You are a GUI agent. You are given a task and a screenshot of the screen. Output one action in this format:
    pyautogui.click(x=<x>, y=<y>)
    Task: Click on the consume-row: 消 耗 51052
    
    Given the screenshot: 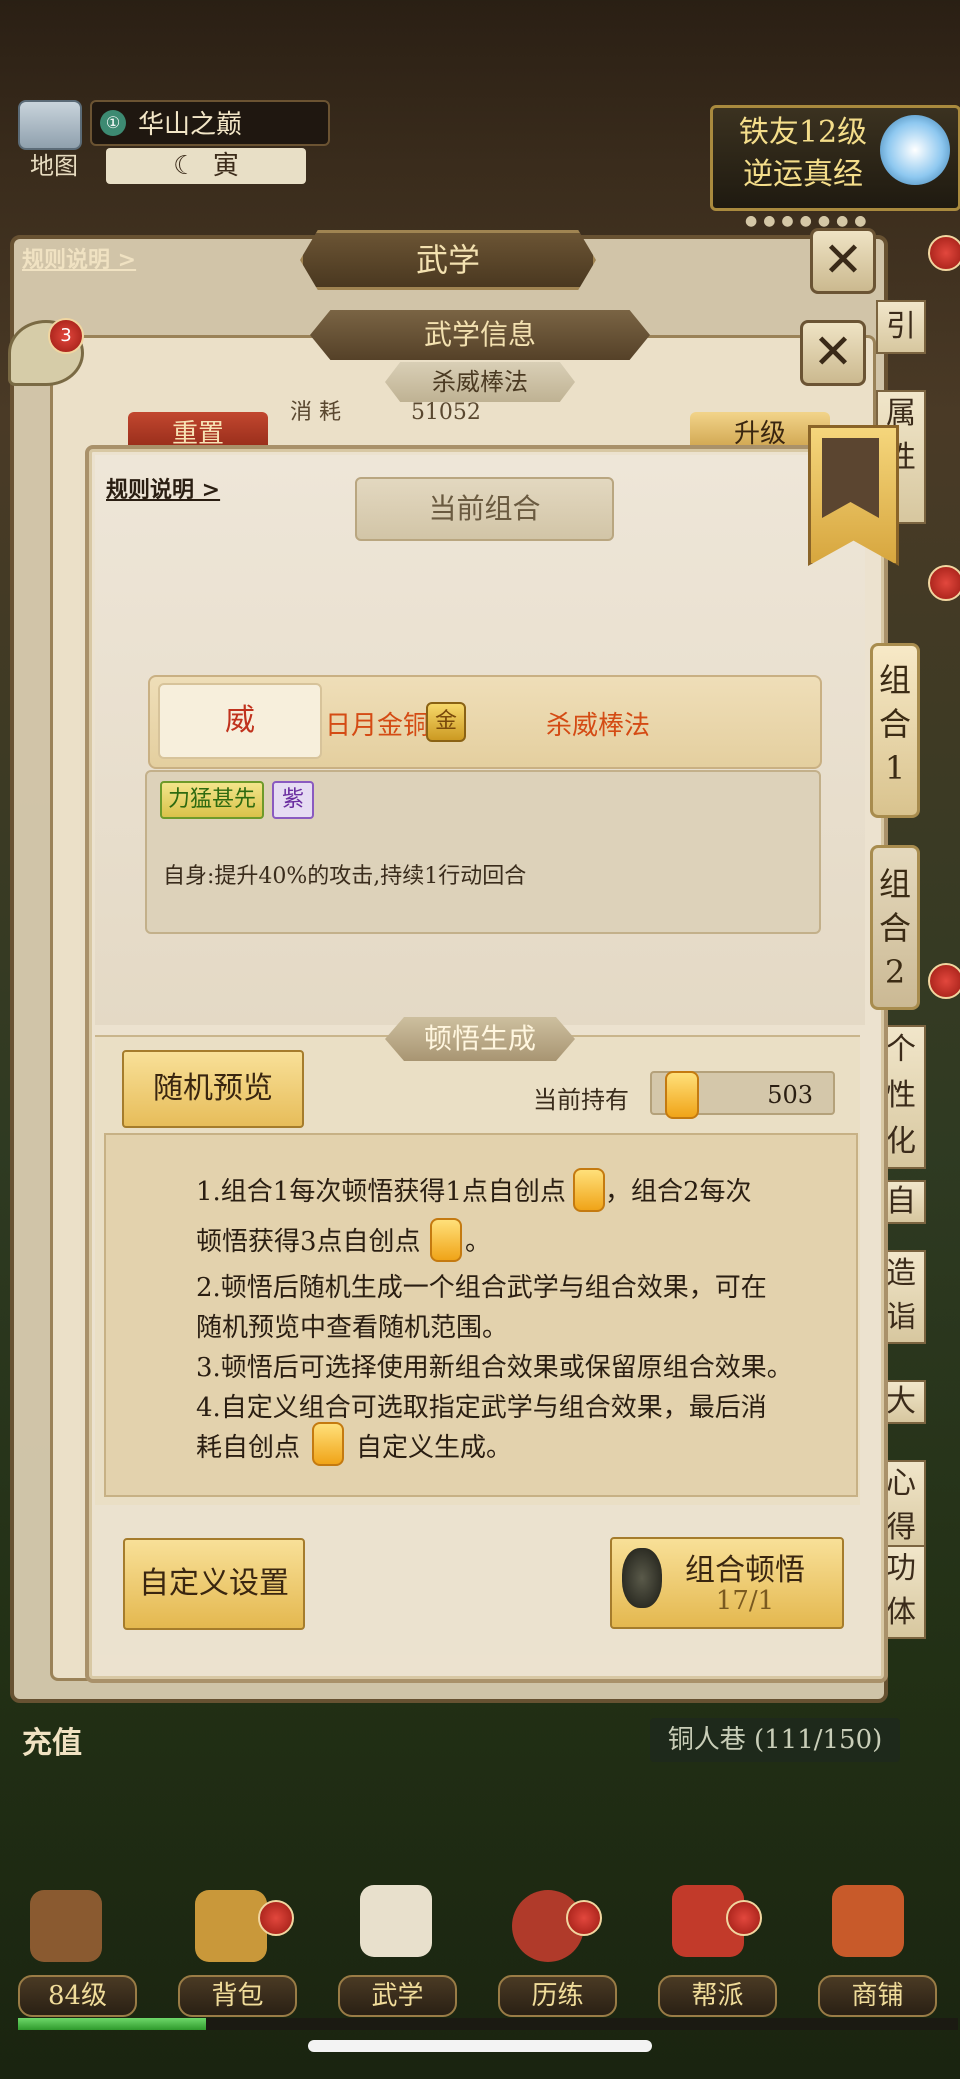 What is the action you would take?
    pyautogui.click(x=465, y=409)
    